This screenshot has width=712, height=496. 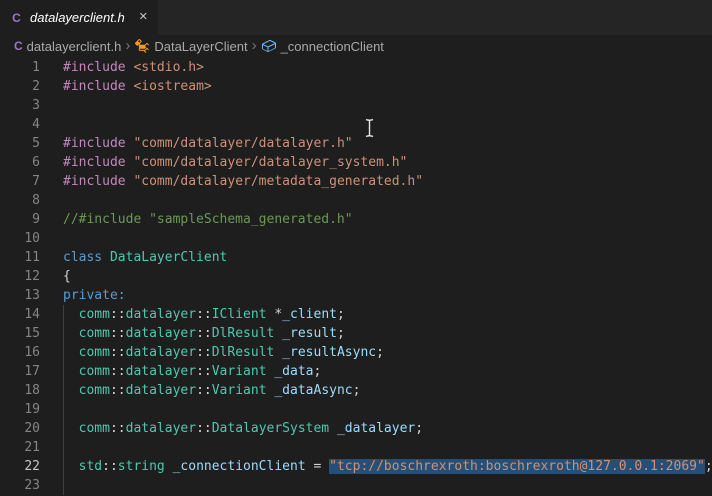 I want to click on code-line: 3, so click(x=356, y=105).